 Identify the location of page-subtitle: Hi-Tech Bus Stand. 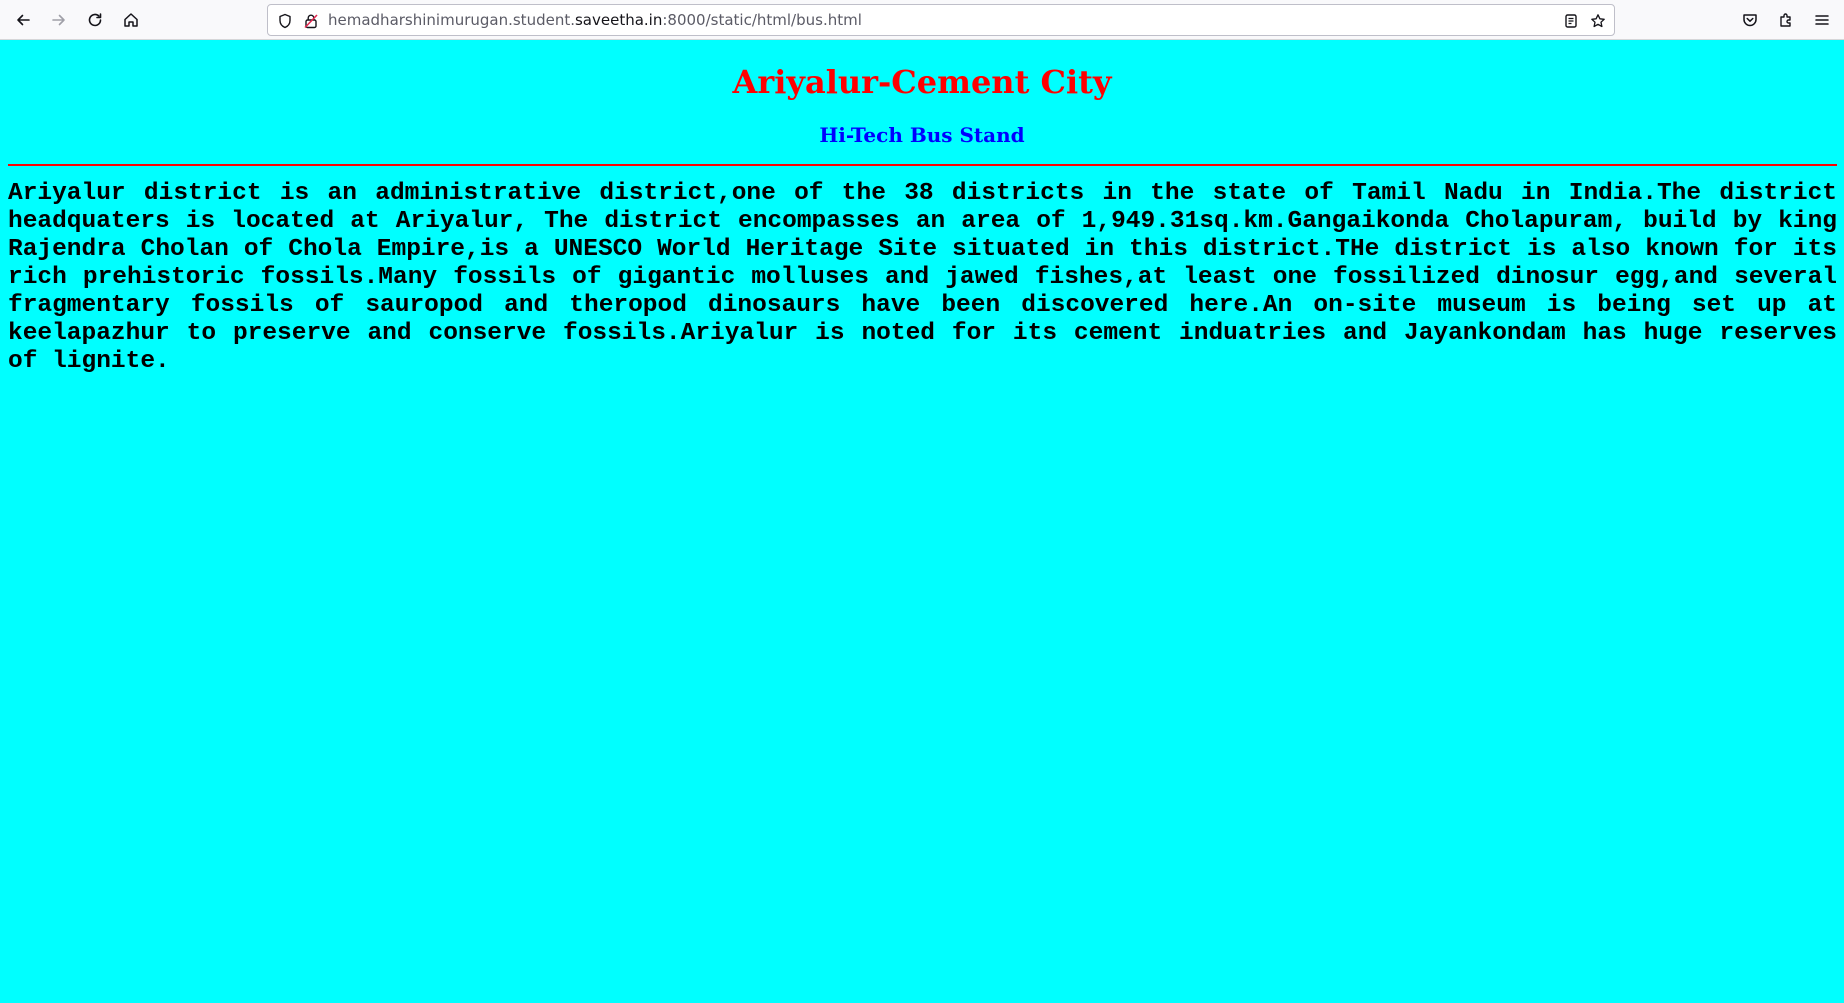
(922, 135).